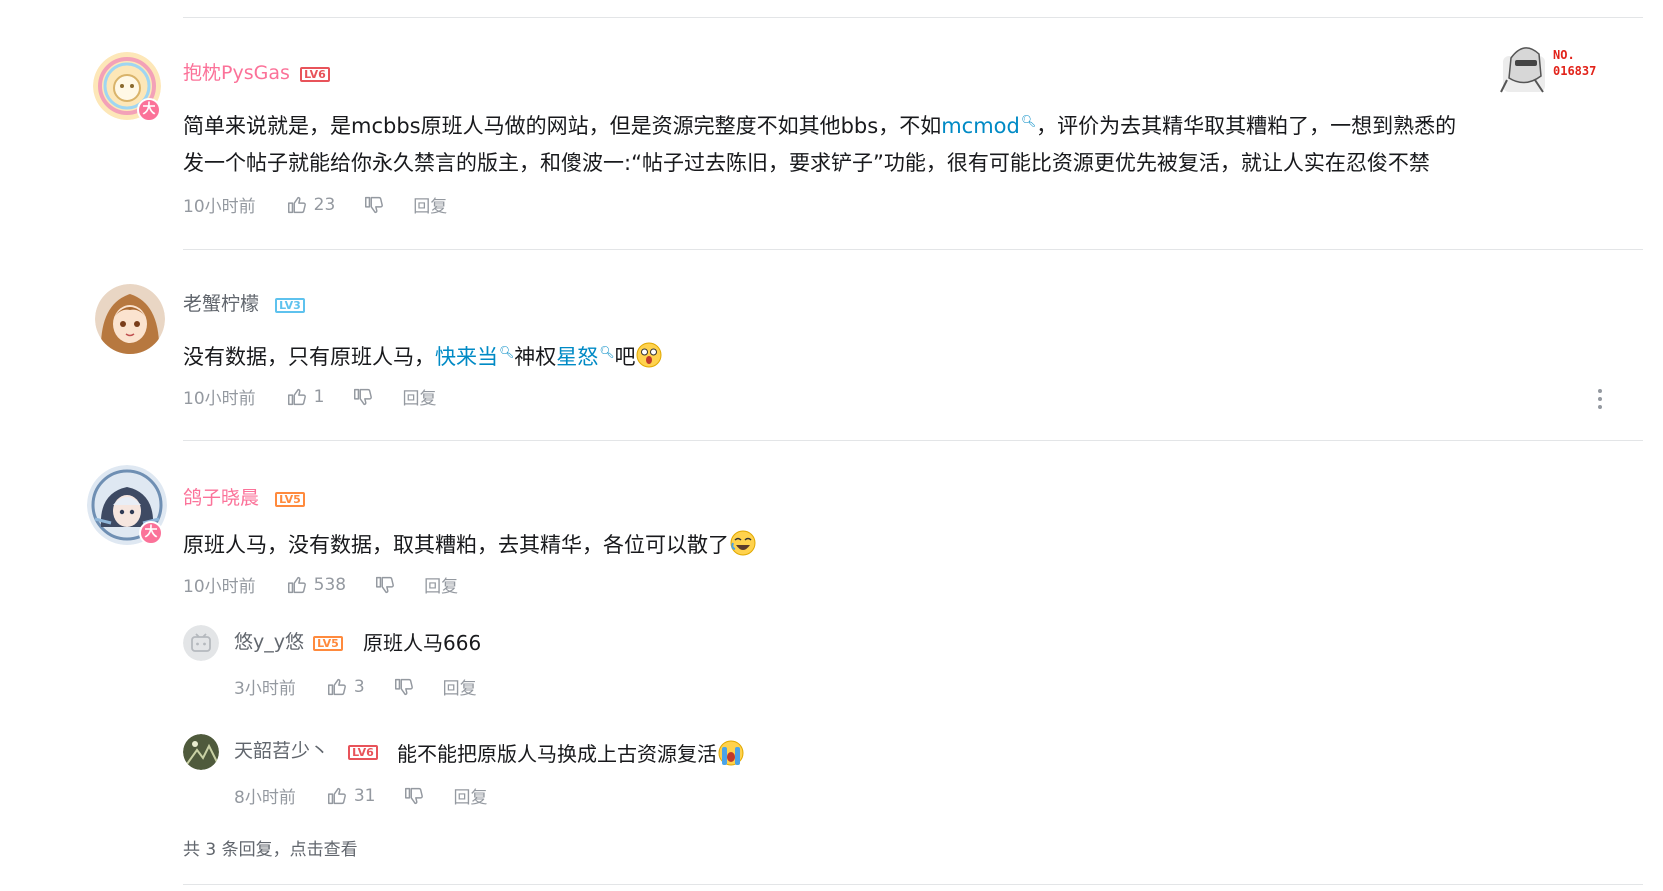  What do you see at coordinates (281, 751) in the screenshot?
I see `username: 天韶苕少丶` at bounding box center [281, 751].